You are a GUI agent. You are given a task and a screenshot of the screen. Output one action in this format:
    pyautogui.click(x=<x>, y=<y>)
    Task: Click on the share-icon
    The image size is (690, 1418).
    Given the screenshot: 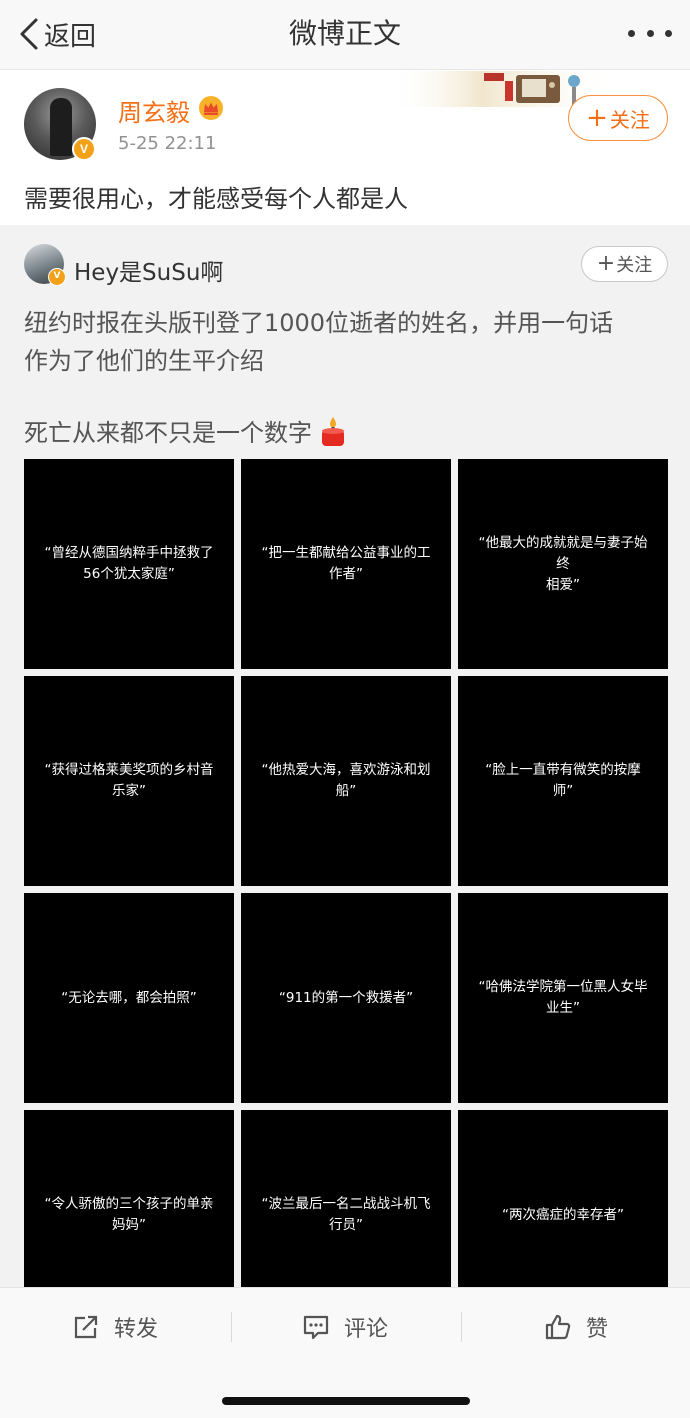 What is the action you would take?
    pyautogui.click(x=86, y=1327)
    